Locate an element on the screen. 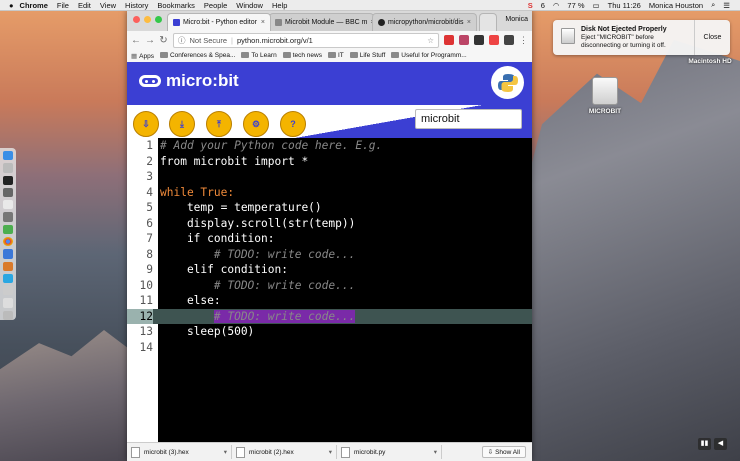 This screenshot has width=740, height=461. speaker-icon: ◀ is located at coordinates (720, 444).